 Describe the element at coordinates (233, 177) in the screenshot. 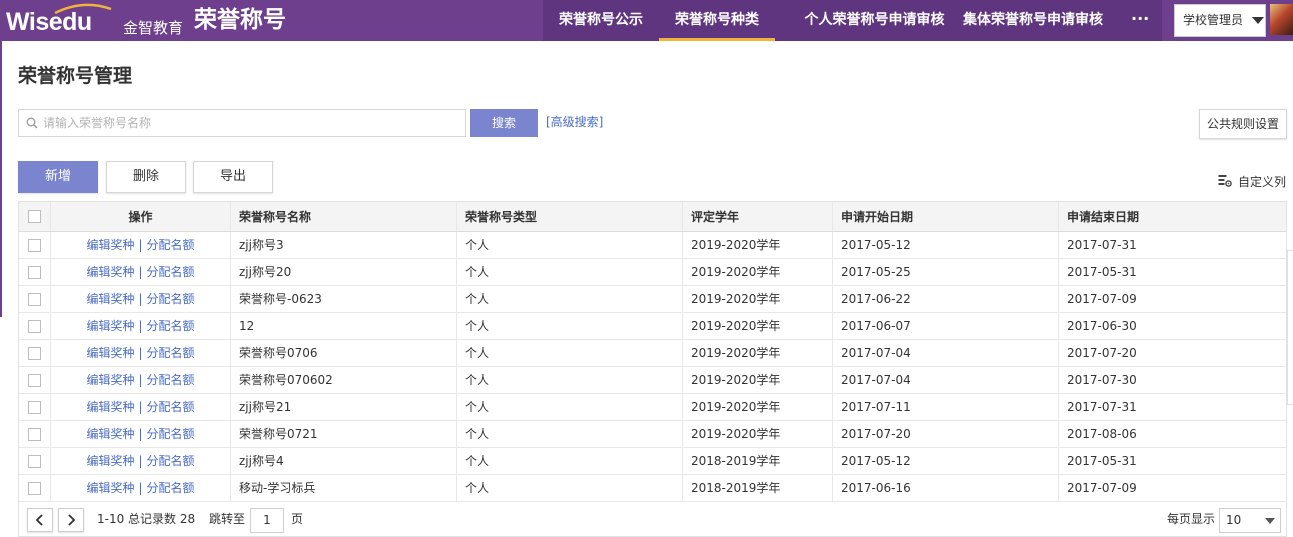

I see `export-button: 导出` at that location.